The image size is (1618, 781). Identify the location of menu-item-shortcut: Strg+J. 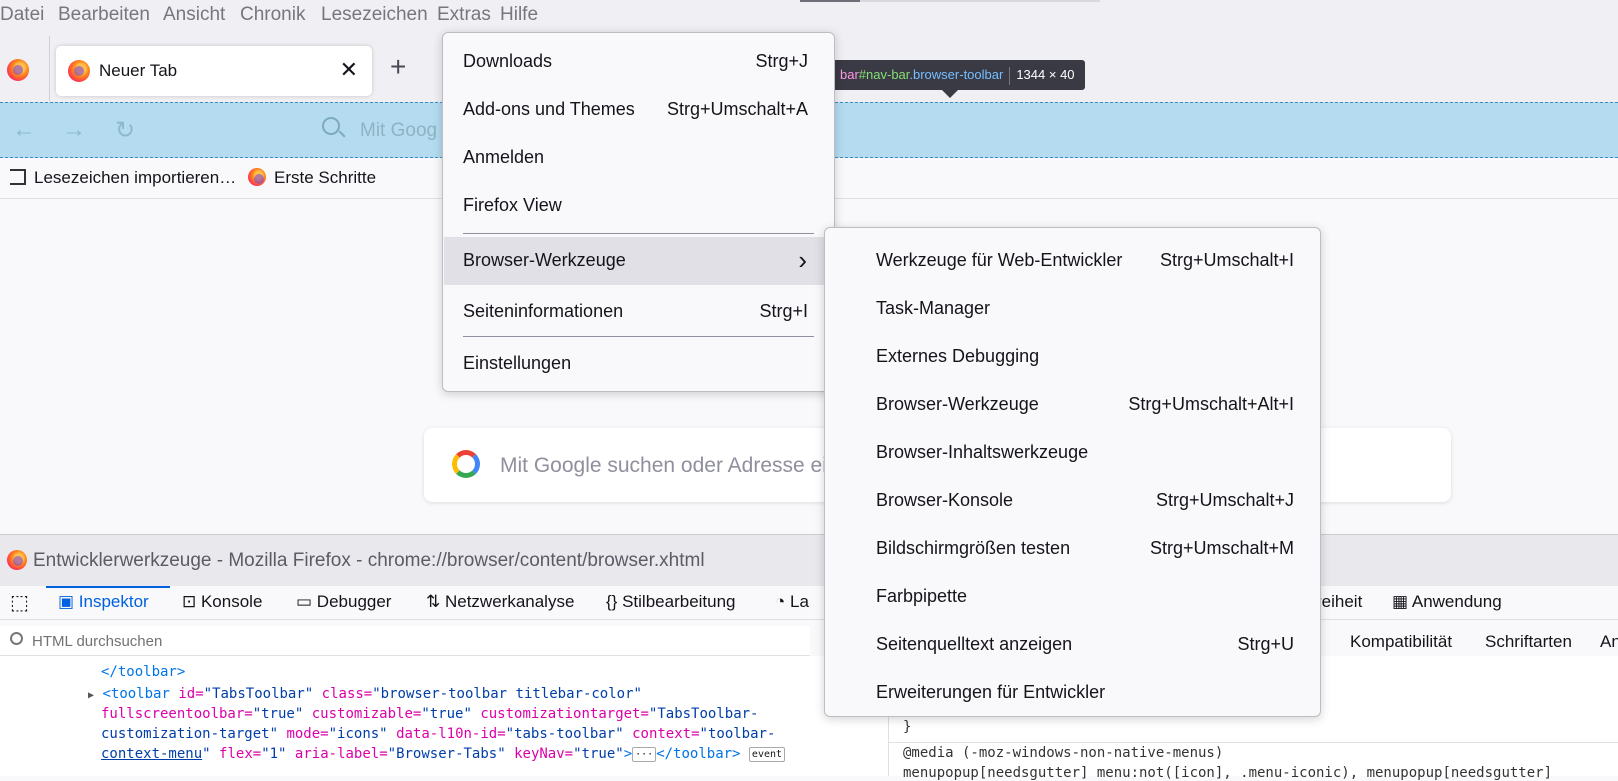
(781, 61).